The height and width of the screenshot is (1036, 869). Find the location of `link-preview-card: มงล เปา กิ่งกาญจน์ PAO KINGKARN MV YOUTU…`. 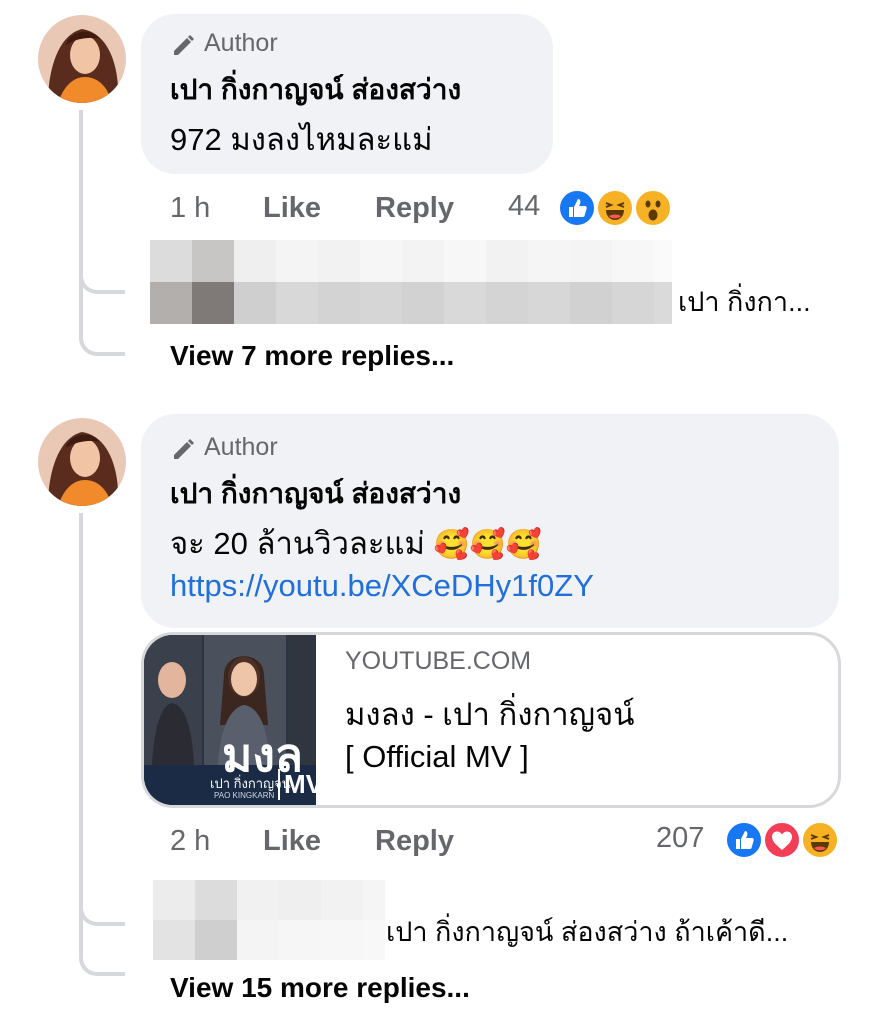

link-preview-card: มงล เปา กิ่งกาญจน์ PAO KINGKARN MV YOUTU… is located at coordinates (491, 720).